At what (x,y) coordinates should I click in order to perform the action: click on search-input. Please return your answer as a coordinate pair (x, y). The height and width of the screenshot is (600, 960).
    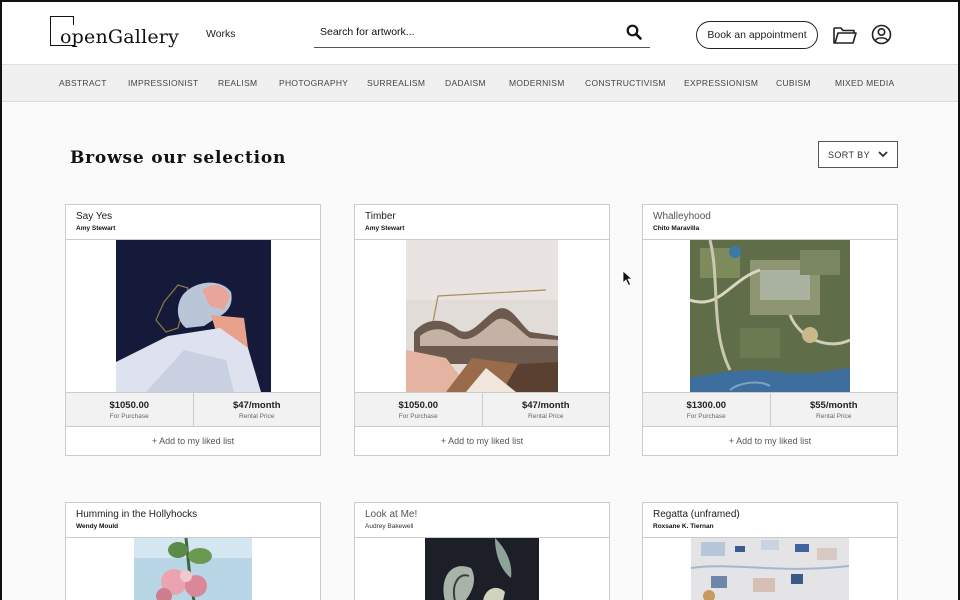
    Looking at the image, I should click on (465, 32).